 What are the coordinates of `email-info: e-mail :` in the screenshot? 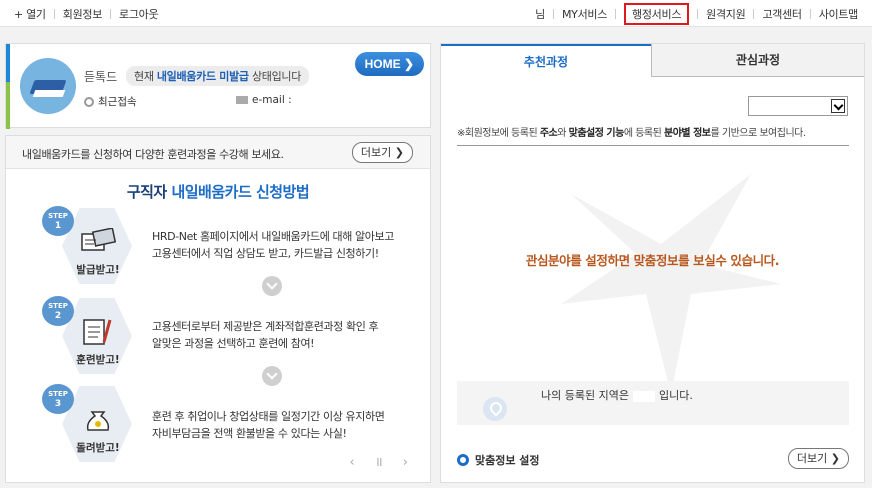 It's located at (264, 100).